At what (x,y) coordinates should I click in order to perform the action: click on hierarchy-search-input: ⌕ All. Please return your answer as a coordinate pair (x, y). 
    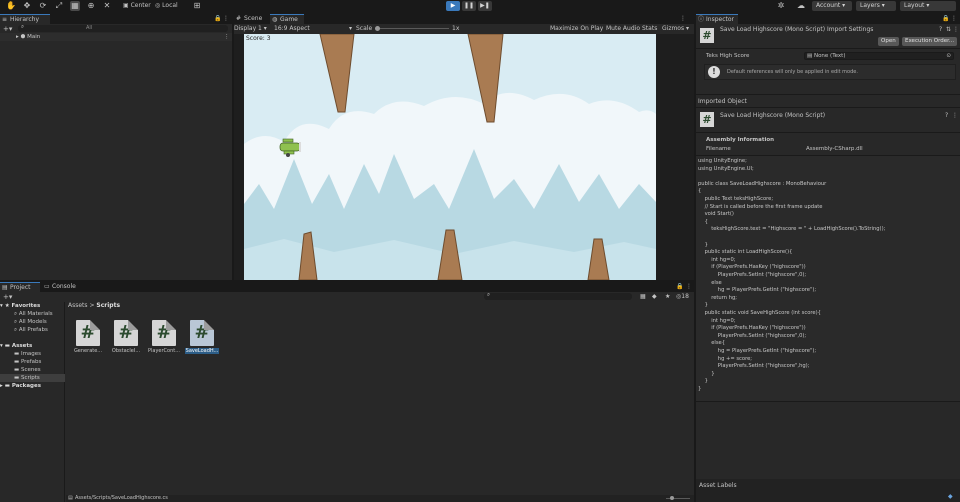
    Looking at the image, I should click on (123, 28).